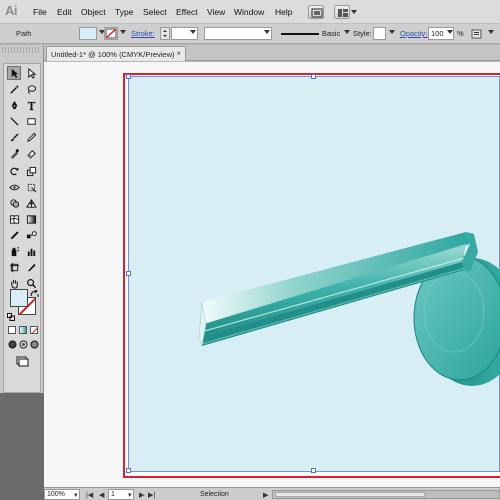 Image resolution: width=500 pixels, height=500 pixels. Describe the element at coordinates (31, 235) in the screenshot. I see `blend-tool` at that location.